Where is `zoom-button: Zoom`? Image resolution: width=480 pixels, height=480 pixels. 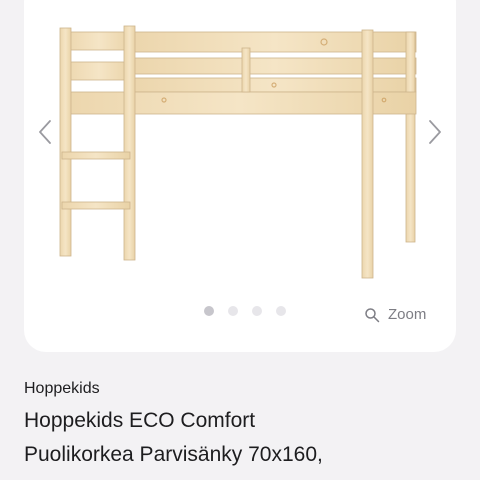
zoom-button: Zoom is located at coordinates (395, 314).